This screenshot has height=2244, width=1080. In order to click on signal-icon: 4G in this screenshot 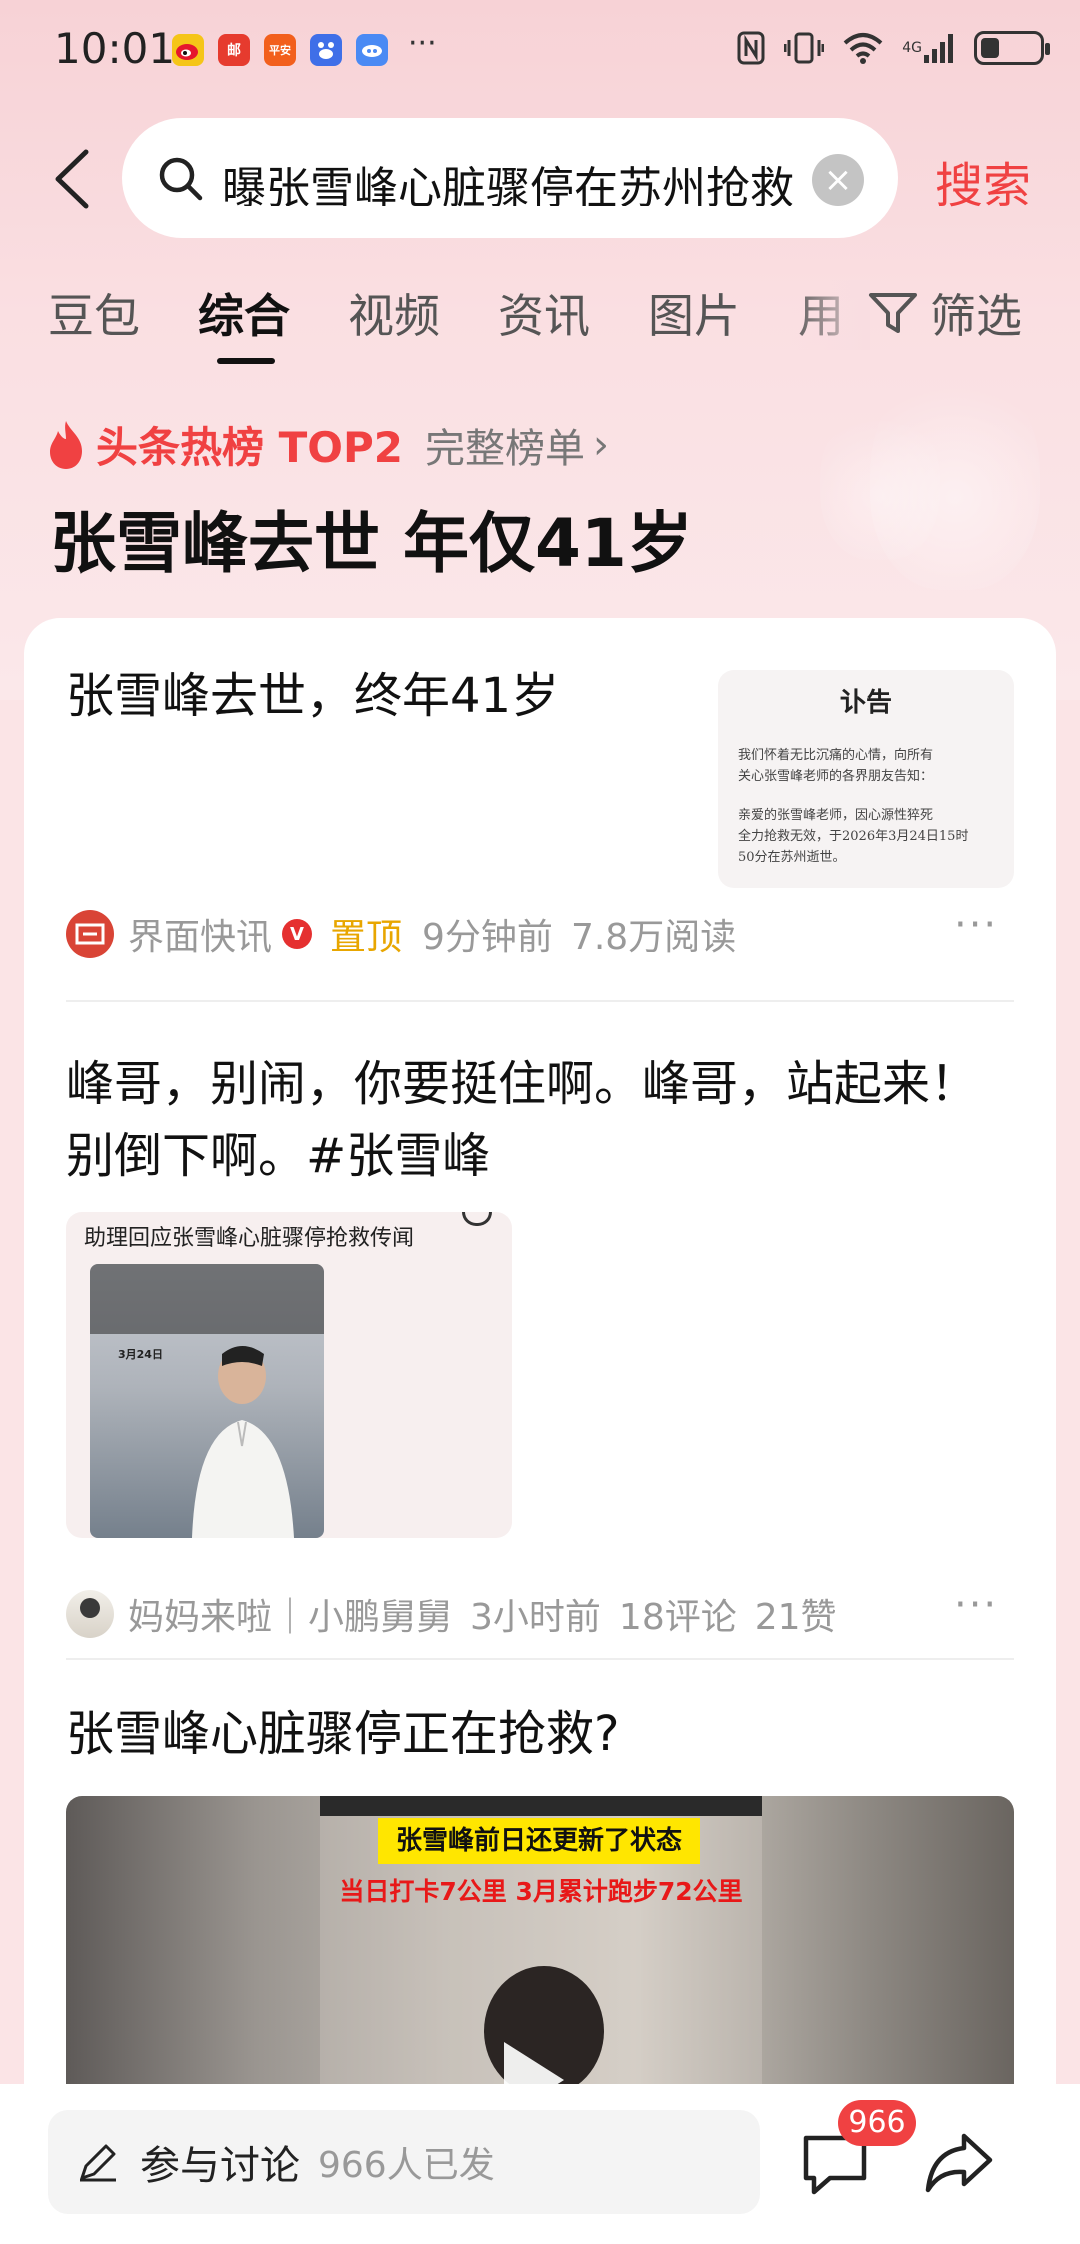, I will do `click(929, 48)`.